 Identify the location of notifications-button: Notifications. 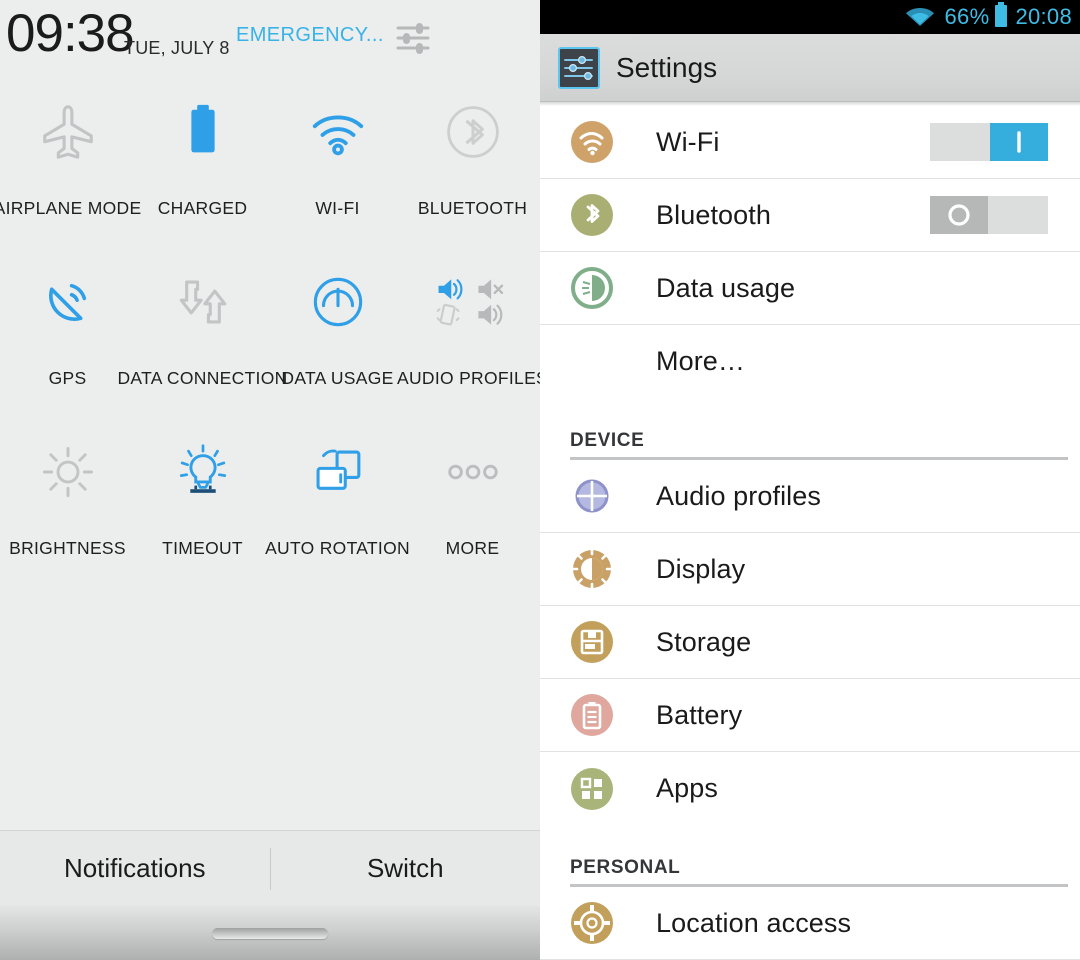
(135, 868).